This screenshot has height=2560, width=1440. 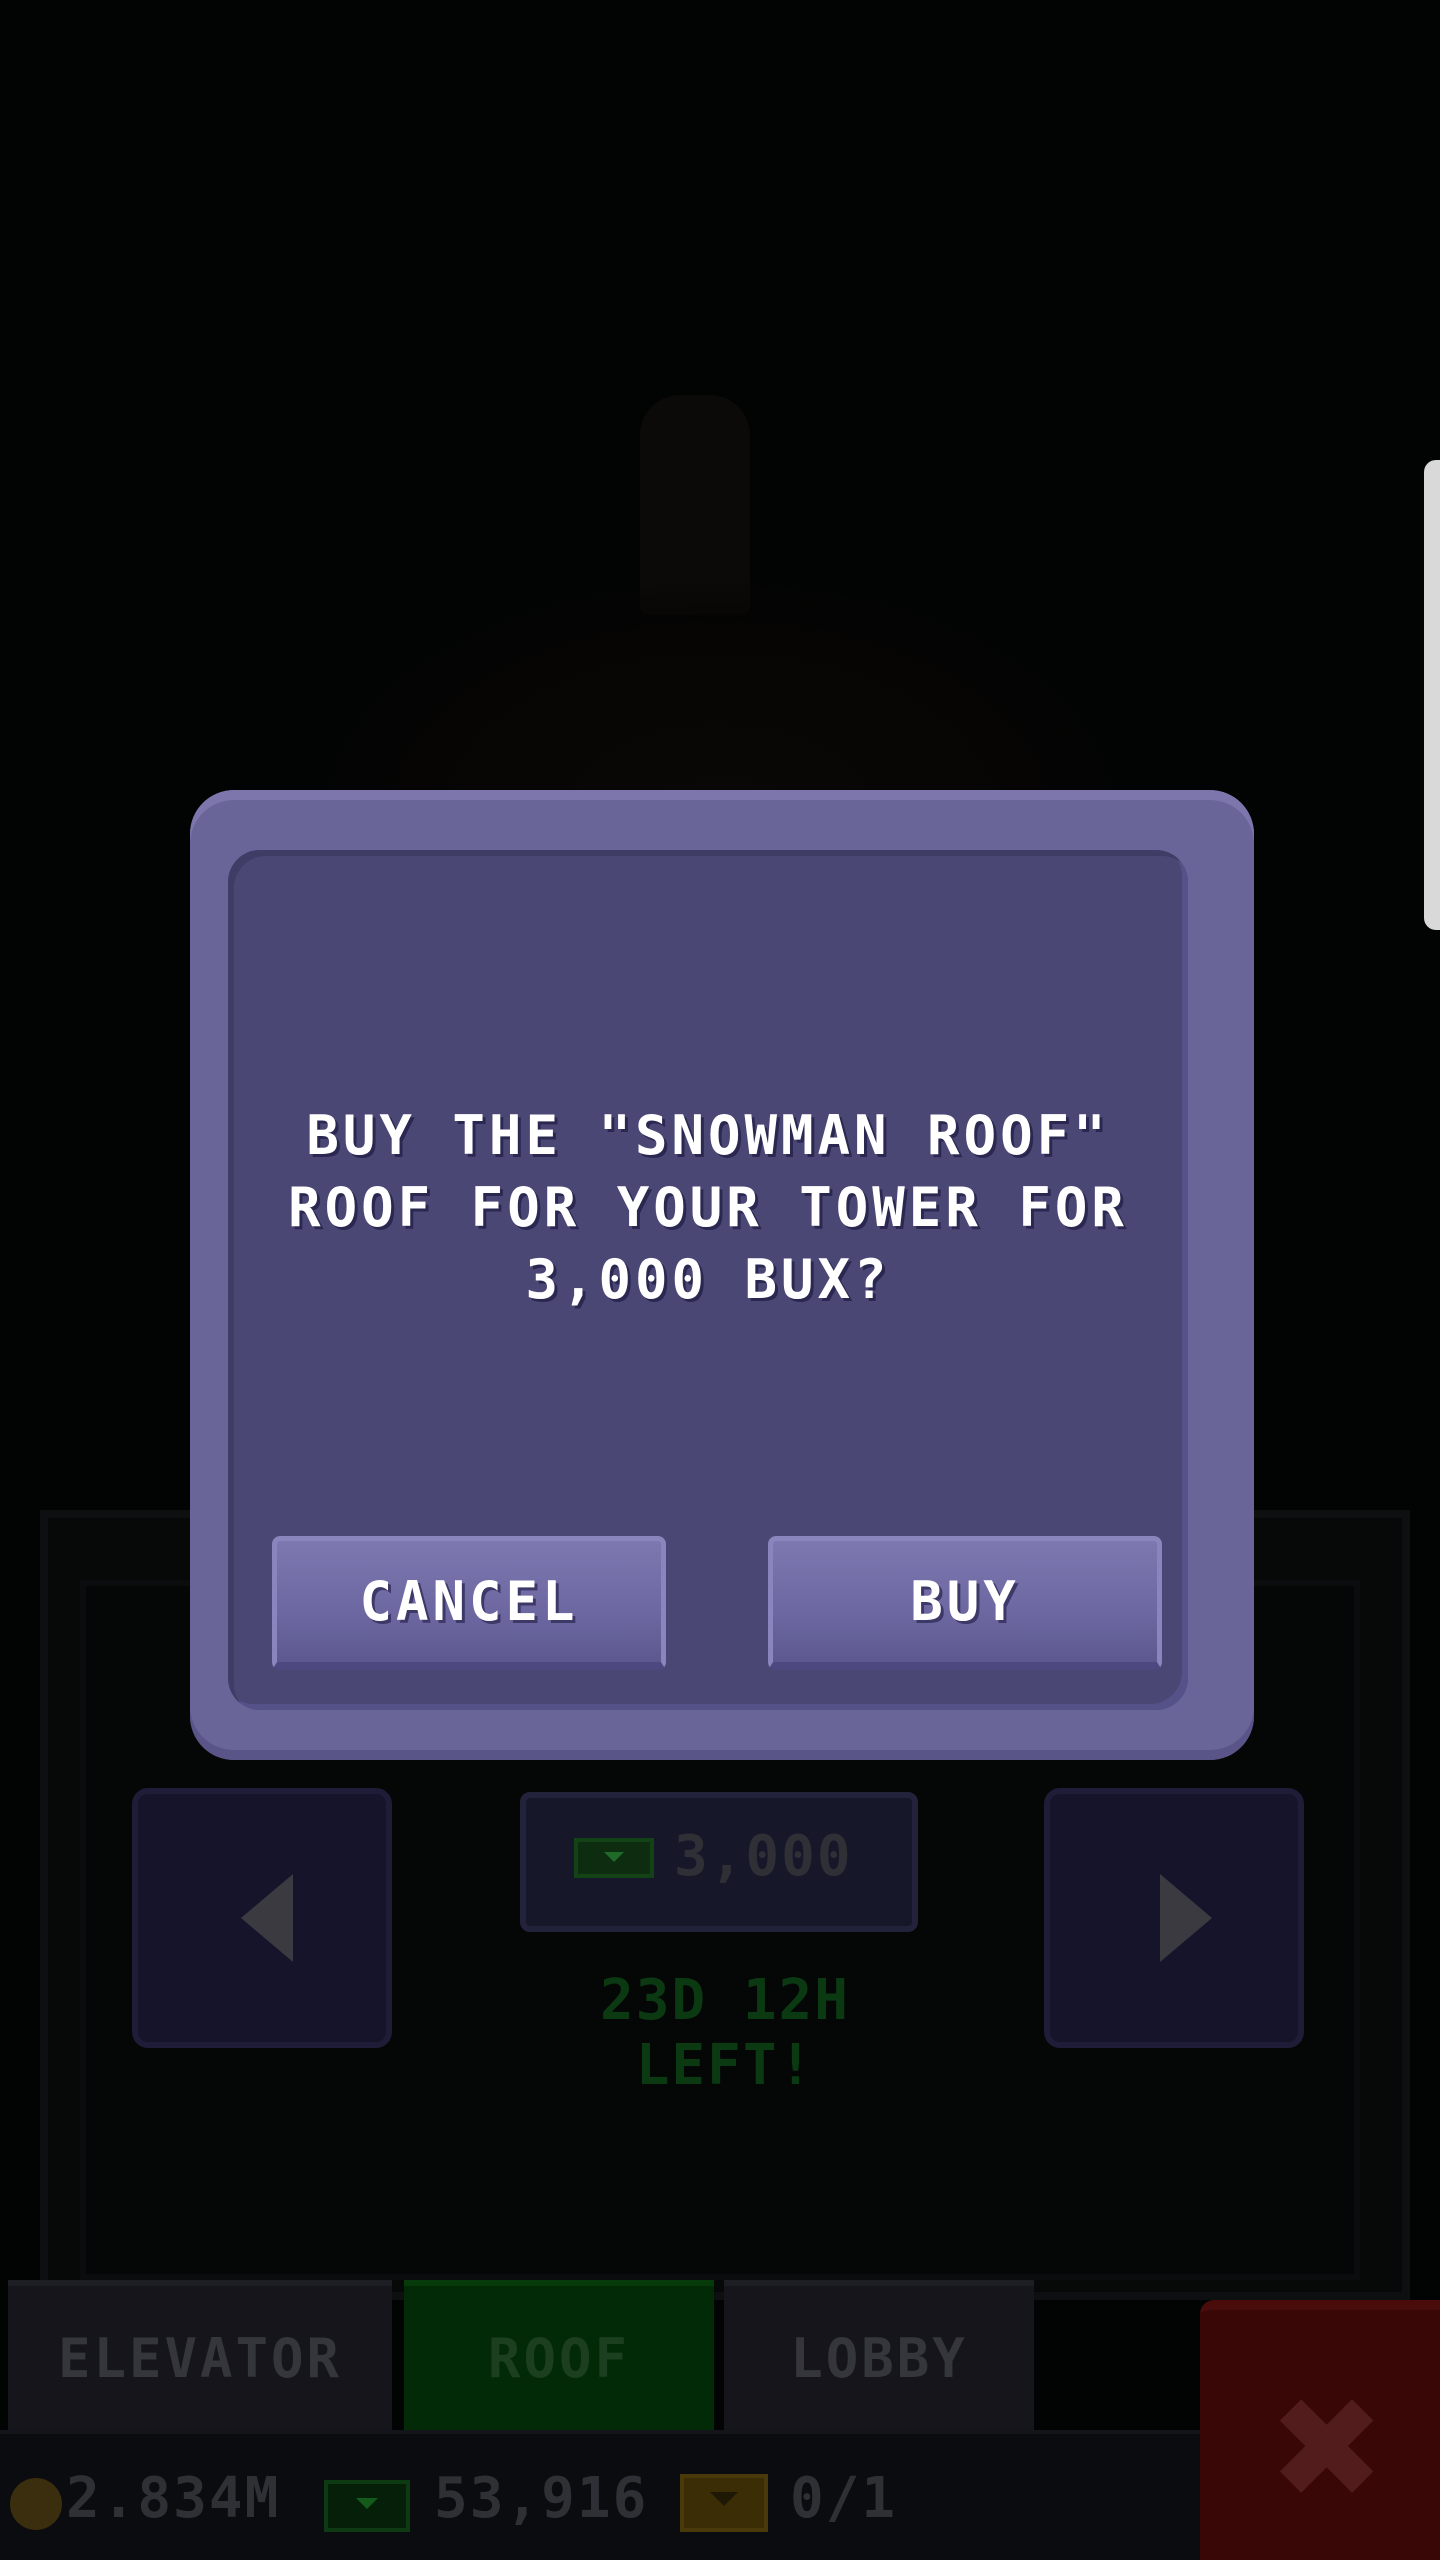 I want to click on tab-label: LOBBY, so click(x=879, y=2358).